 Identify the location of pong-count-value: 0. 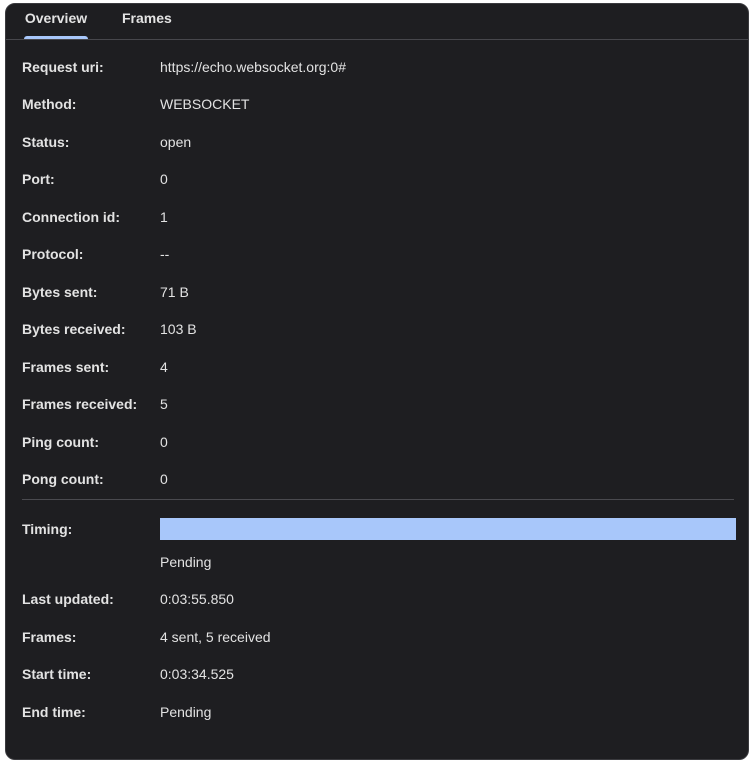
(164, 479).